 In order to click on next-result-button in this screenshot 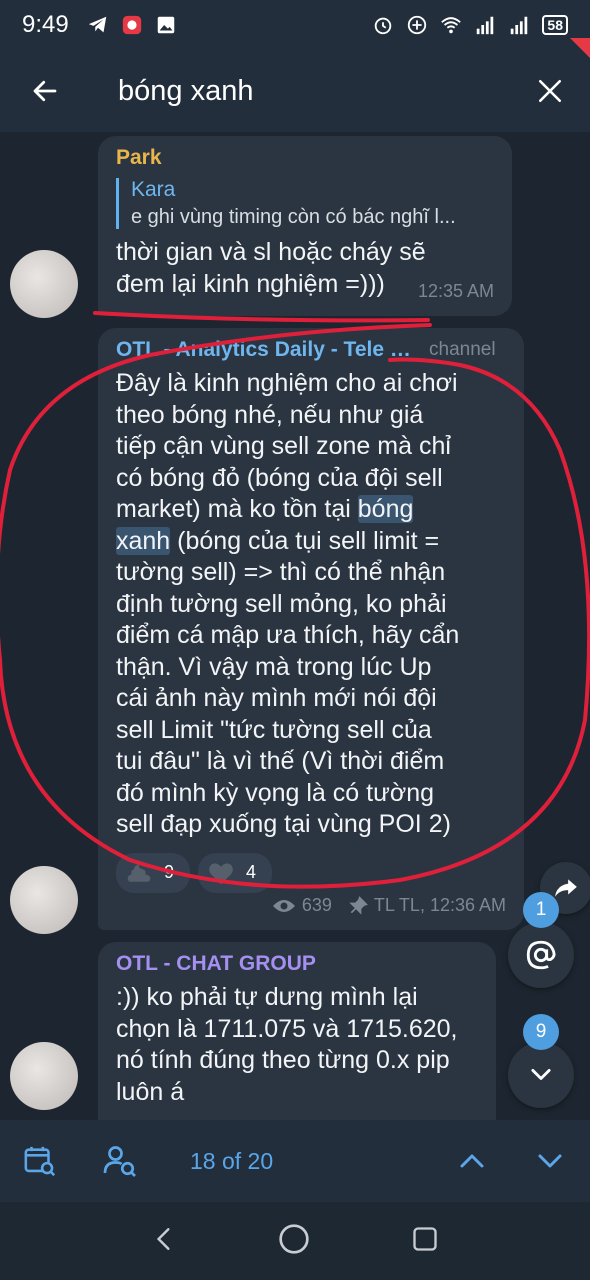, I will do `click(550, 1161)`.